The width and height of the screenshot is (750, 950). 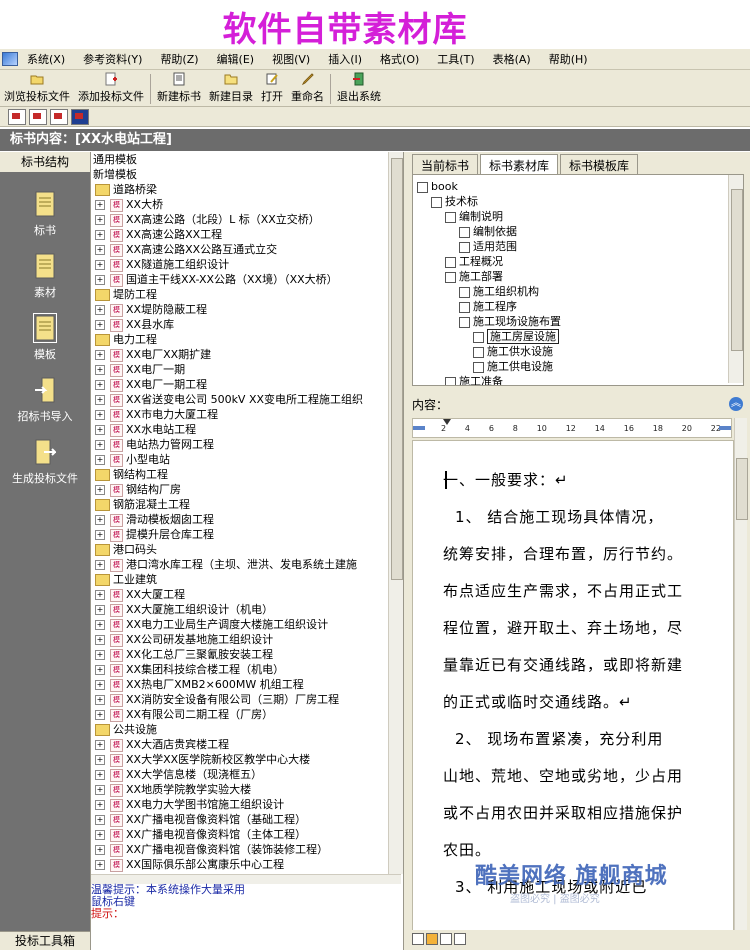 I want to click on tree-folder: 公共设施, so click(x=246, y=729).